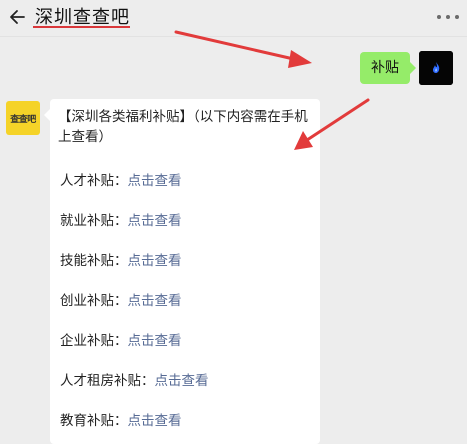  I want to click on list-item: 创业补贴：点击查看, so click(121, 299).